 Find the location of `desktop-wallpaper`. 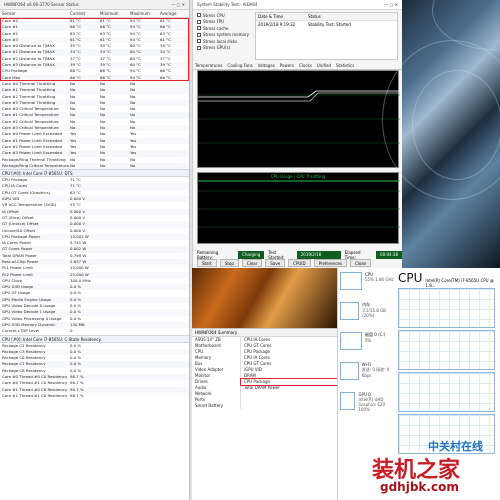

desktop-wallpaper is located at coordinates (441, 134).